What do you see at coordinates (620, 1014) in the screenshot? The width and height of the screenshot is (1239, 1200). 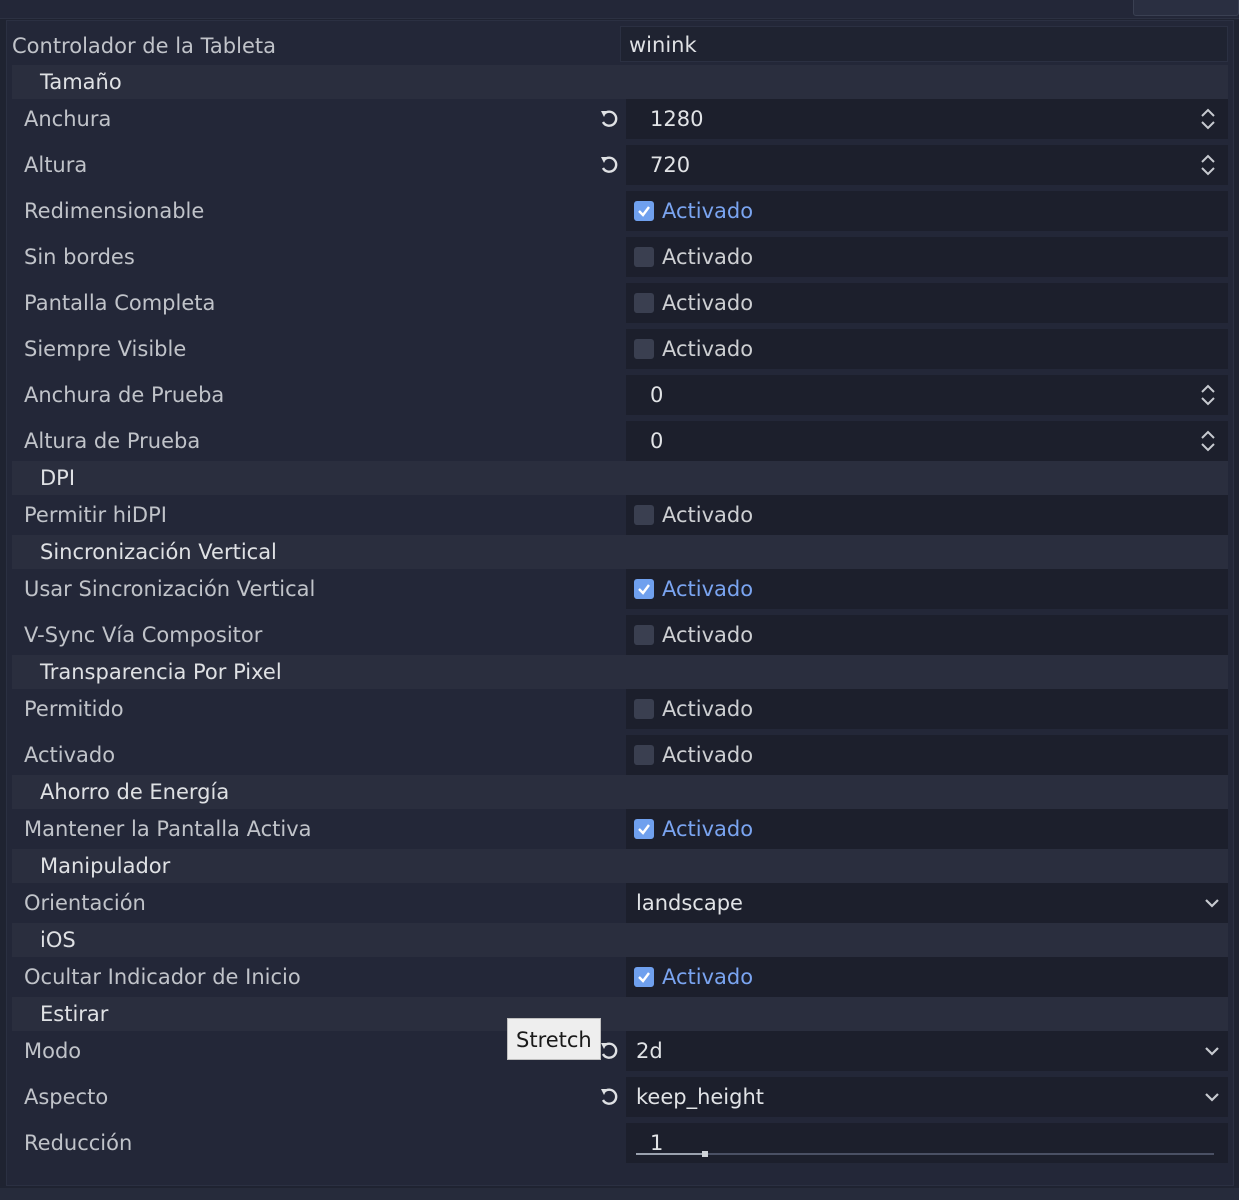 I see `section-stretch: Estirar` at bounding box center [620, 1014].